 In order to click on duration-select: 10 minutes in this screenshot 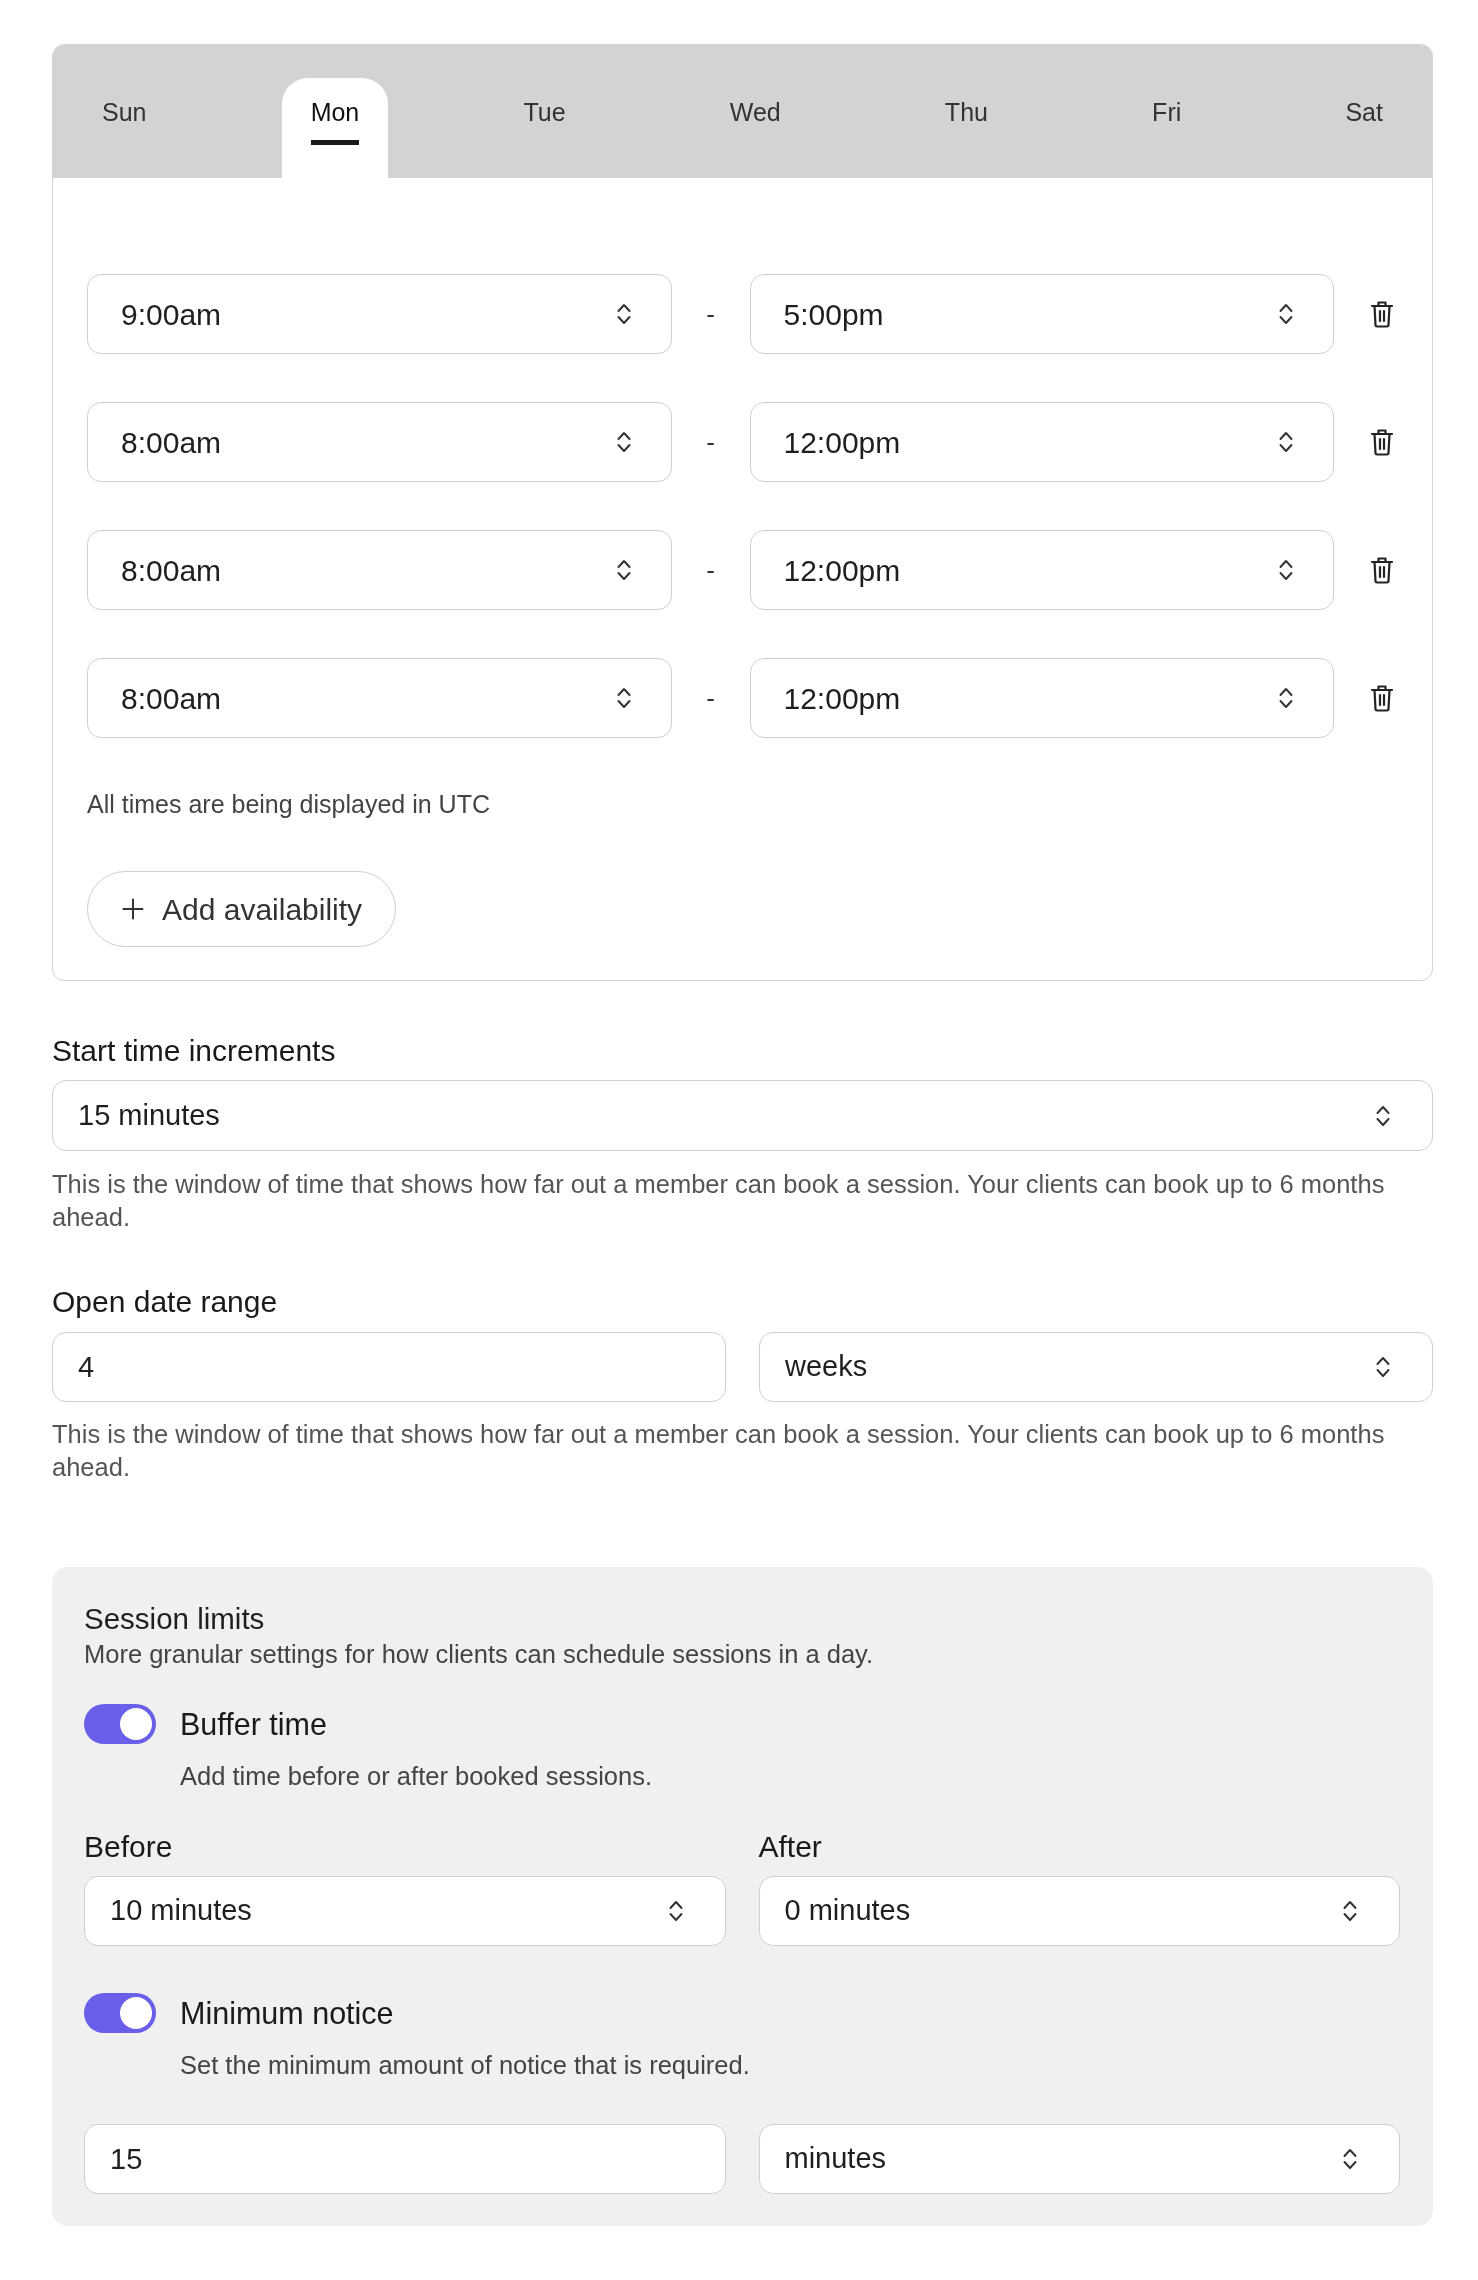, I will do `click(405, 1911)`.